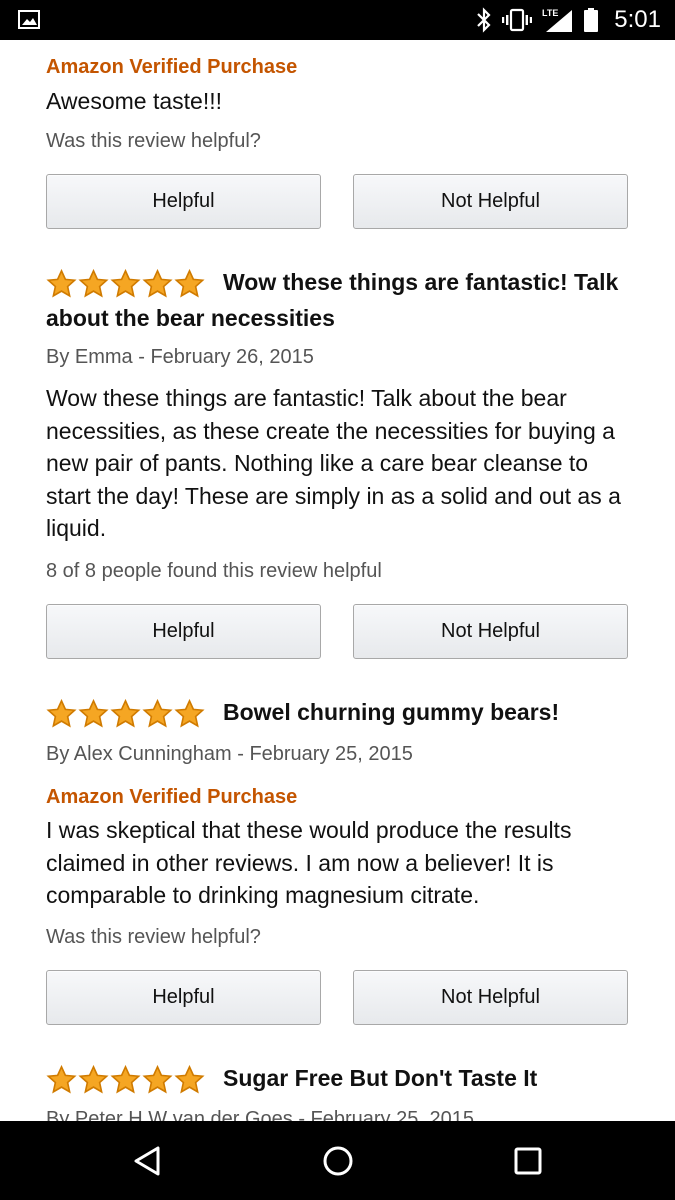  Describe the element at coordinates (591, 20) in the screenshot. I see `battery-icon` at that location.